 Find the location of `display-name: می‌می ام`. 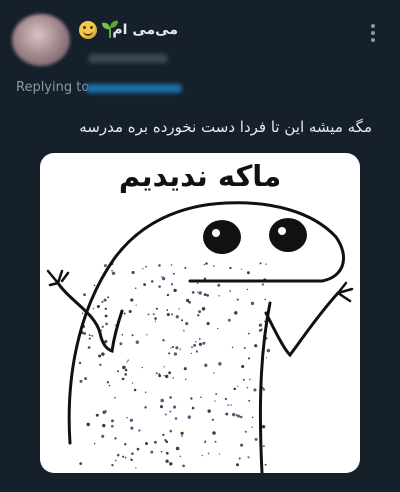

display-name: می‌می ام is located at coordinates (145, 30).